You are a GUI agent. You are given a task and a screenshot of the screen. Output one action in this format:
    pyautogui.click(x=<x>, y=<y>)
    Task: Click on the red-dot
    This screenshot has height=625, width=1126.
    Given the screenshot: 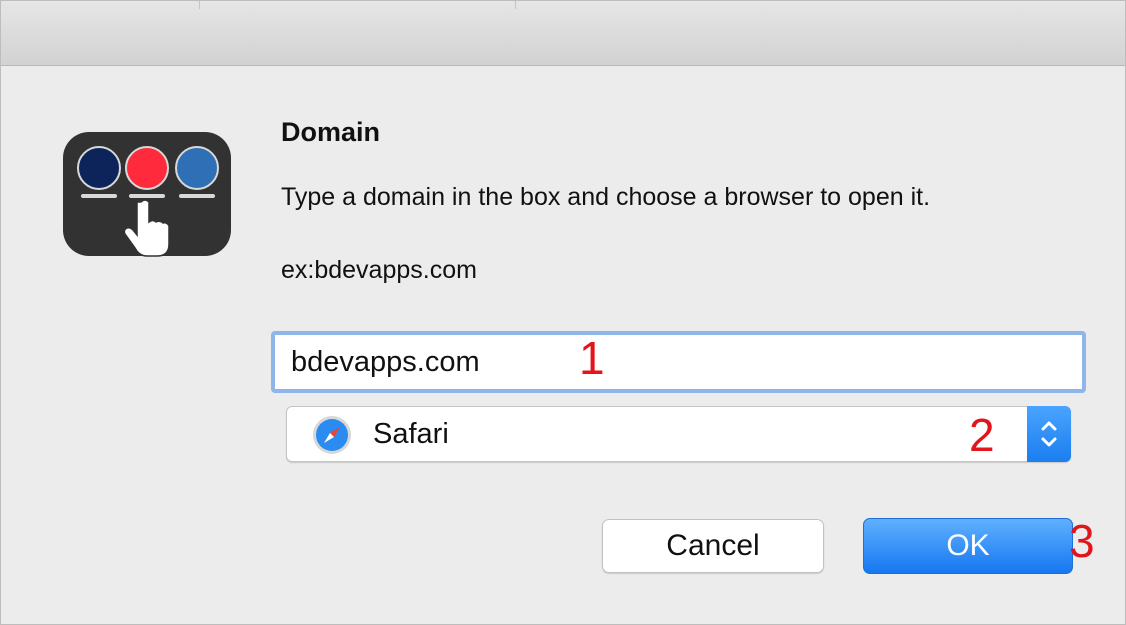 What is the action you would take?
    pyautogui.click(x=147, y=168)
    